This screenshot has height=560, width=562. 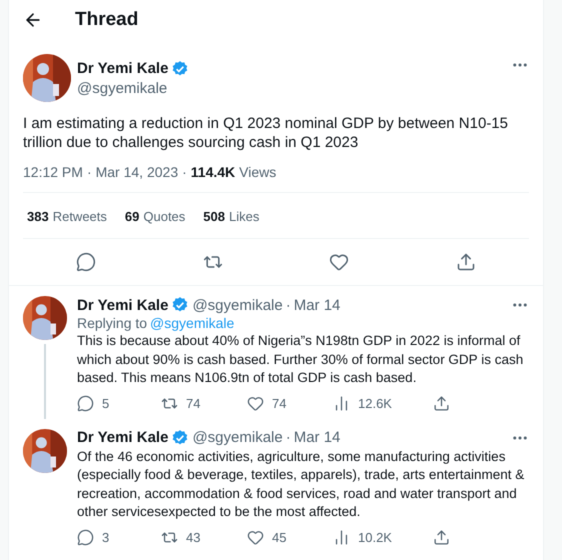 What do you see at coordinates (290, 403) in the screenshot?
I see `like-button: 74` at bounding box center [290, 403].